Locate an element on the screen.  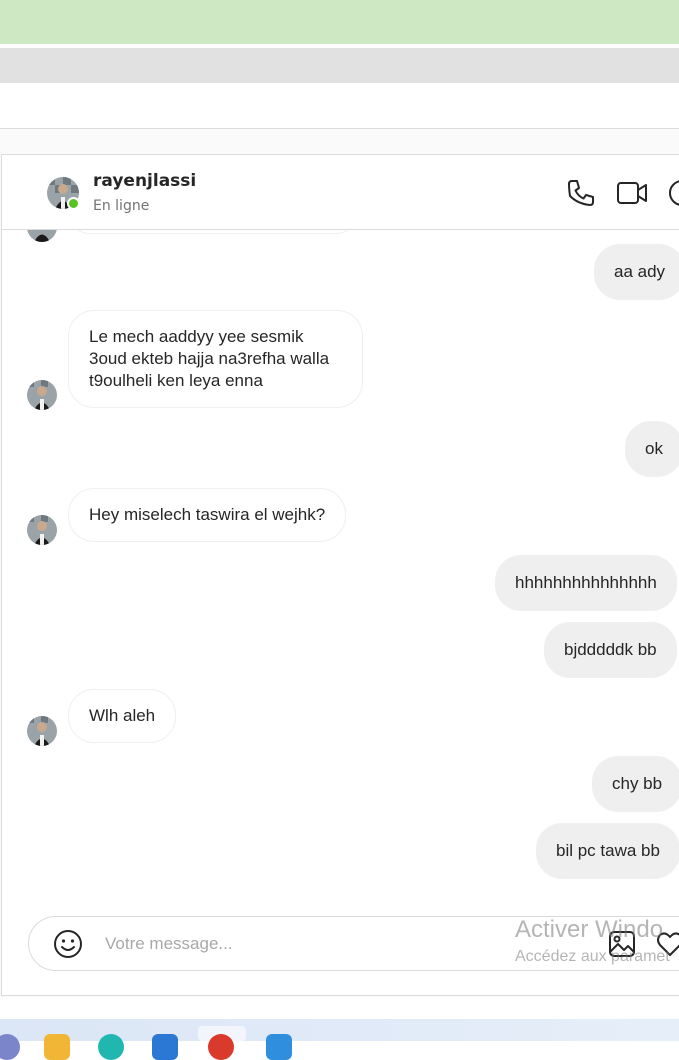
chat-username: rayenjlassi is located at coordinates (144, 181).